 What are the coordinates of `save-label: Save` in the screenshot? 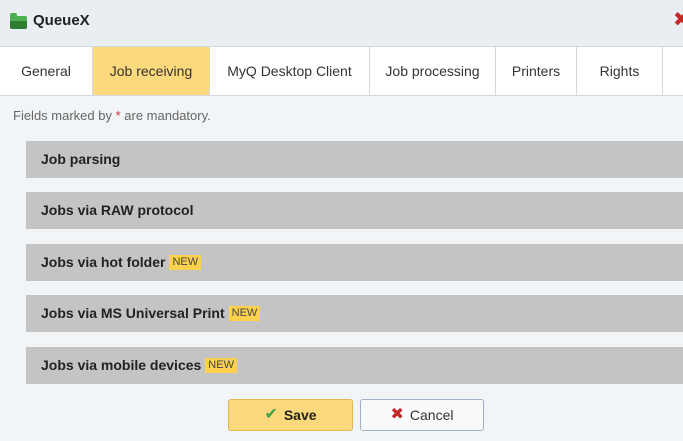 It's located at (300, 415).